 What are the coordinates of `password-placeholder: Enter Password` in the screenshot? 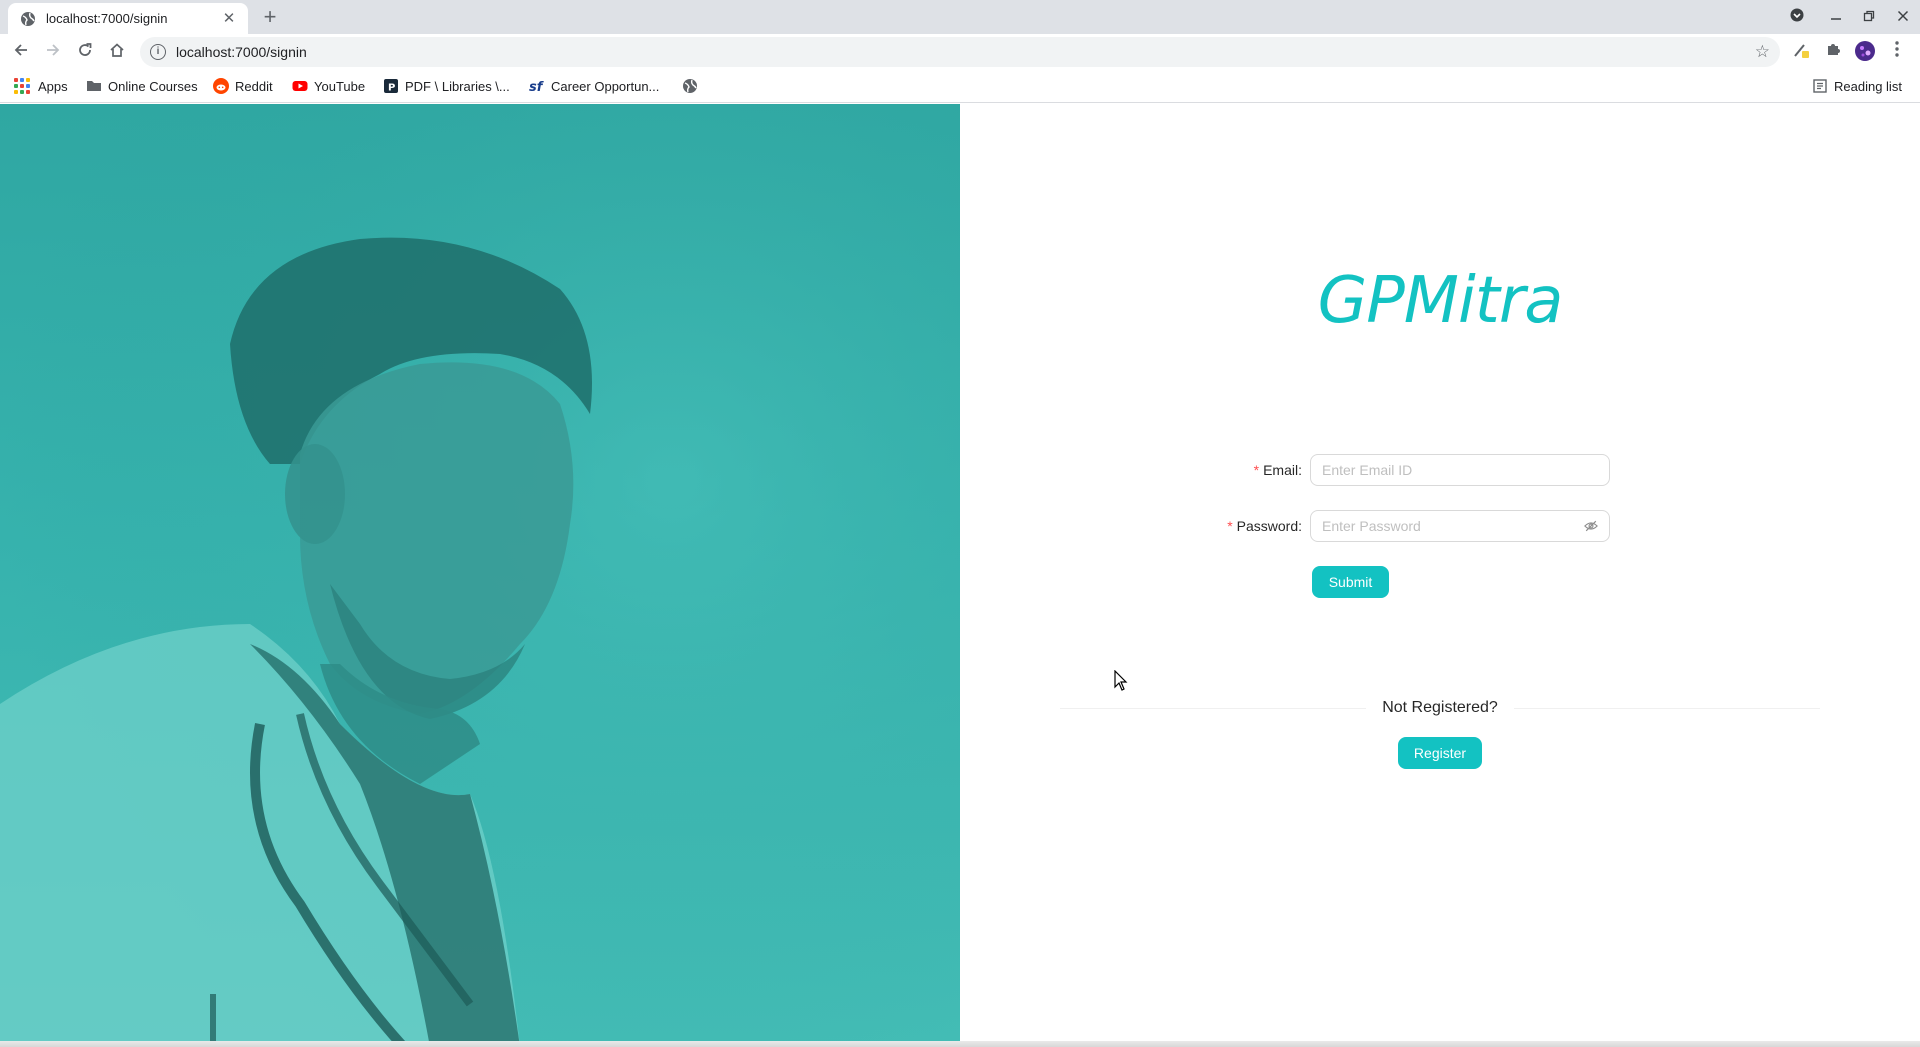 It's located at (1371, 526).